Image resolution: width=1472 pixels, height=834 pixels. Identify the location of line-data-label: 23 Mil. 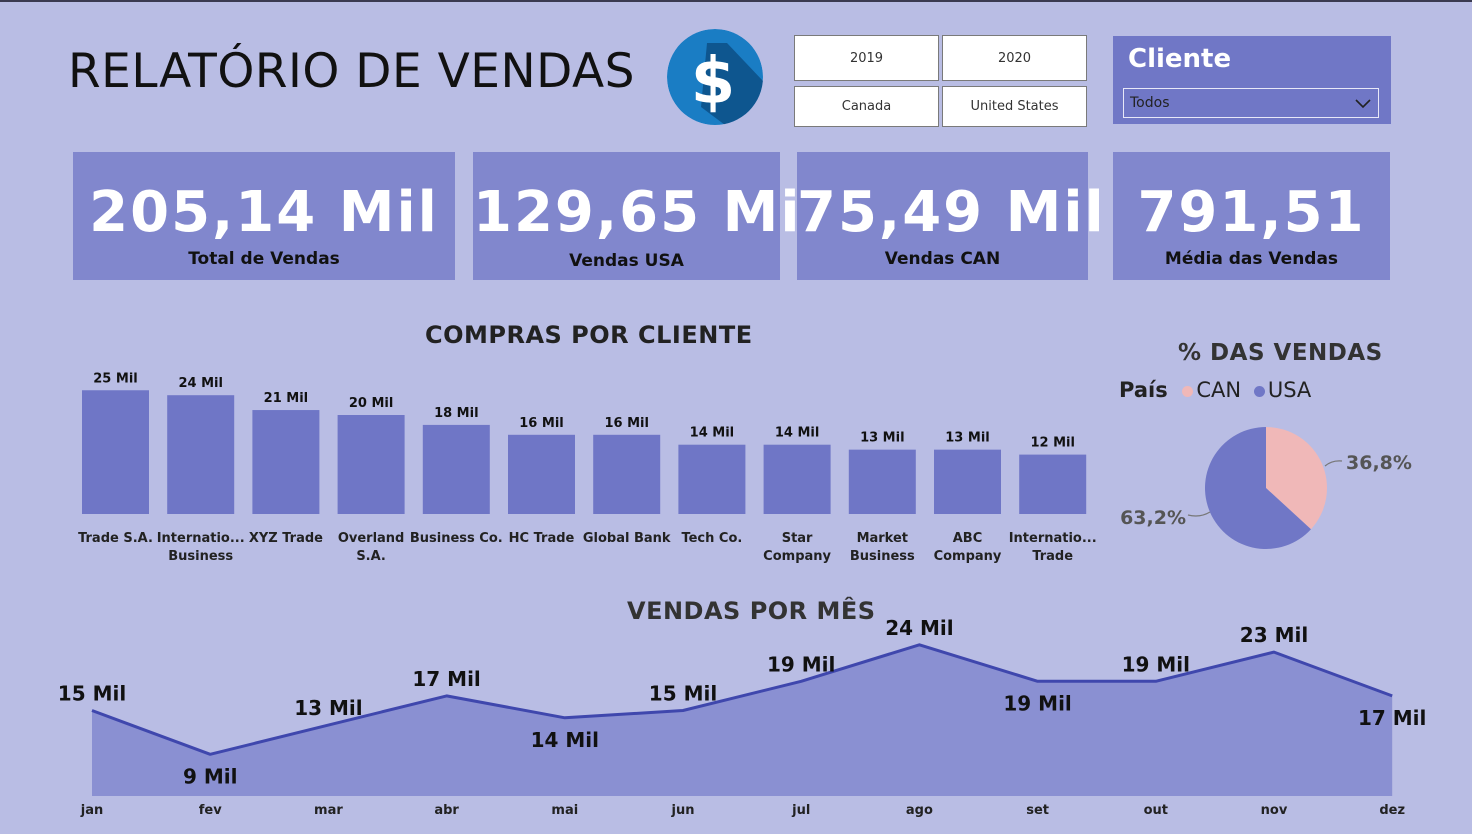
(1274, 635).